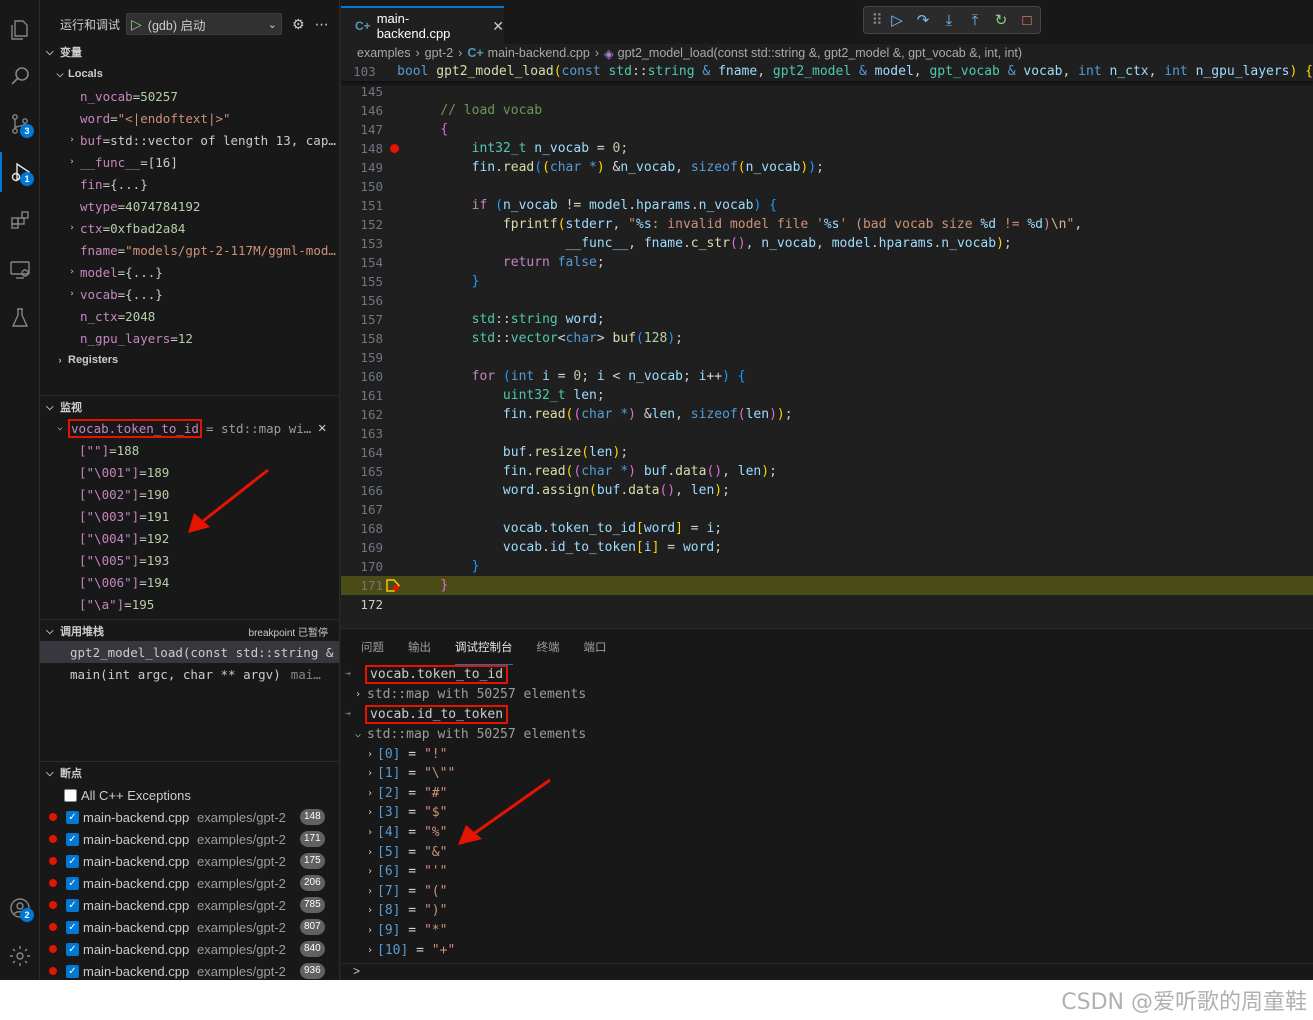  What do you see at coordinates (20, 318) in the screenshot?
I see `testing-icon` at bounding box center [20, 318].